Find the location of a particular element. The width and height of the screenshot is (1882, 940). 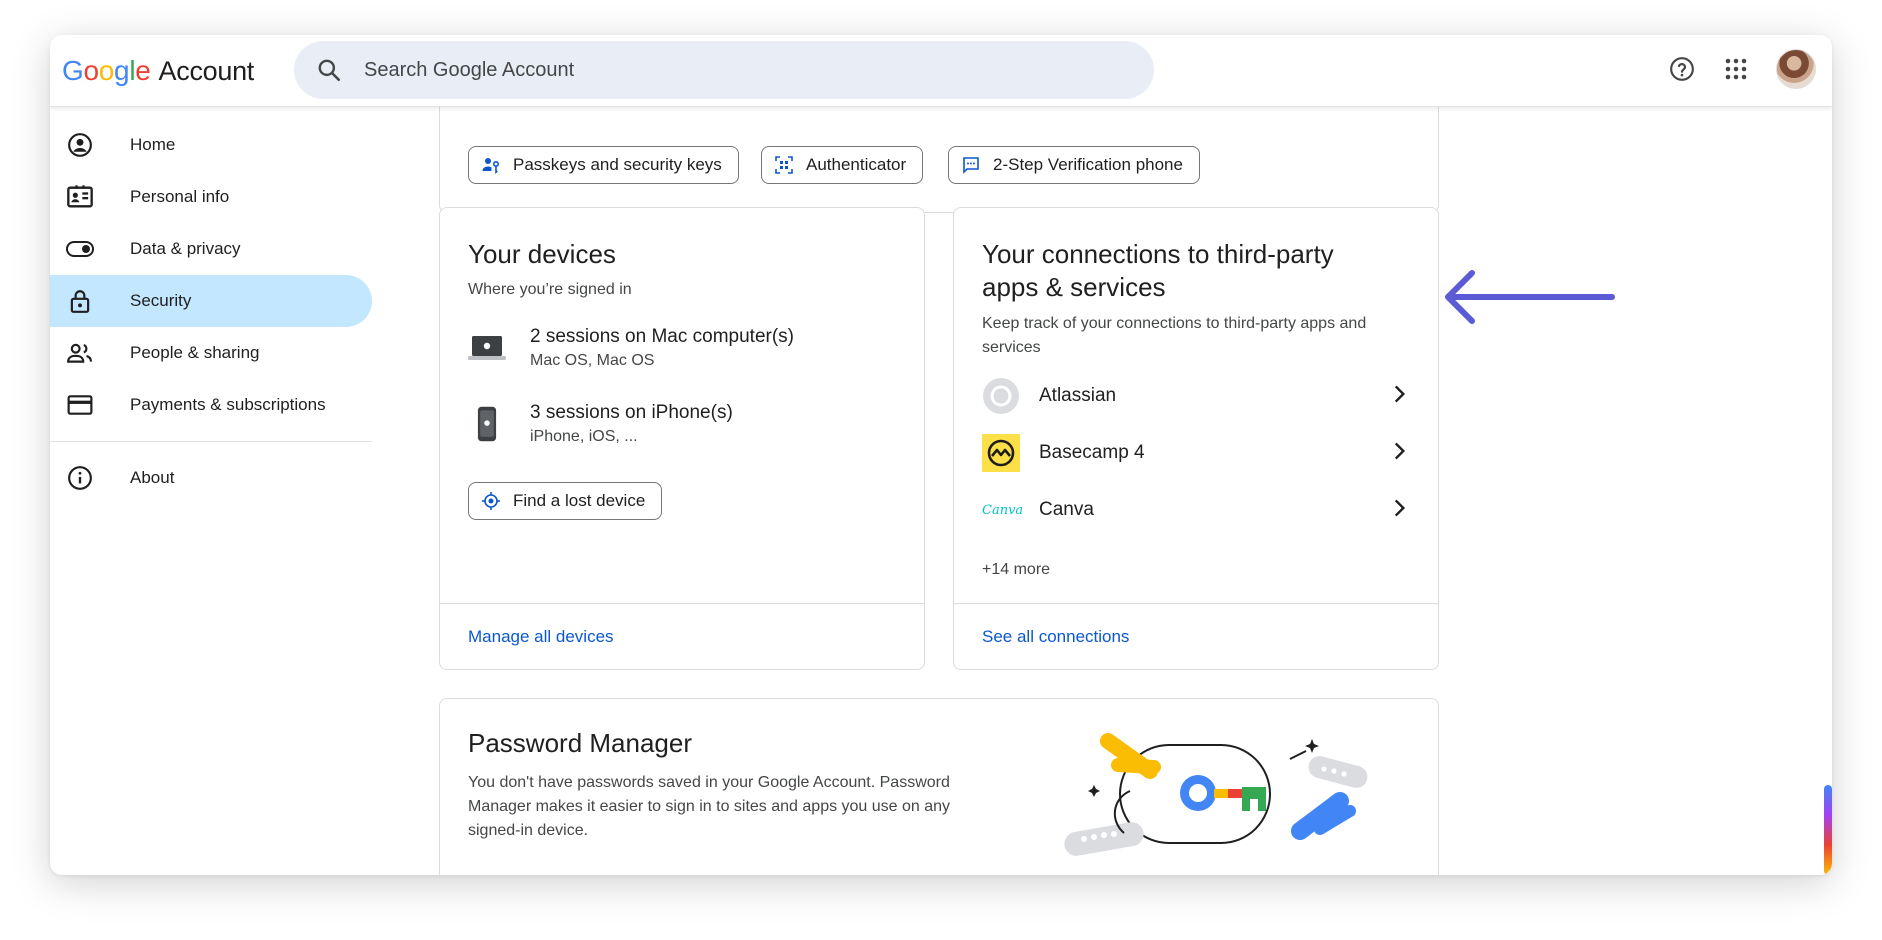

sidebar-item-label: Data & privacy is located at coordinates (185, 248).